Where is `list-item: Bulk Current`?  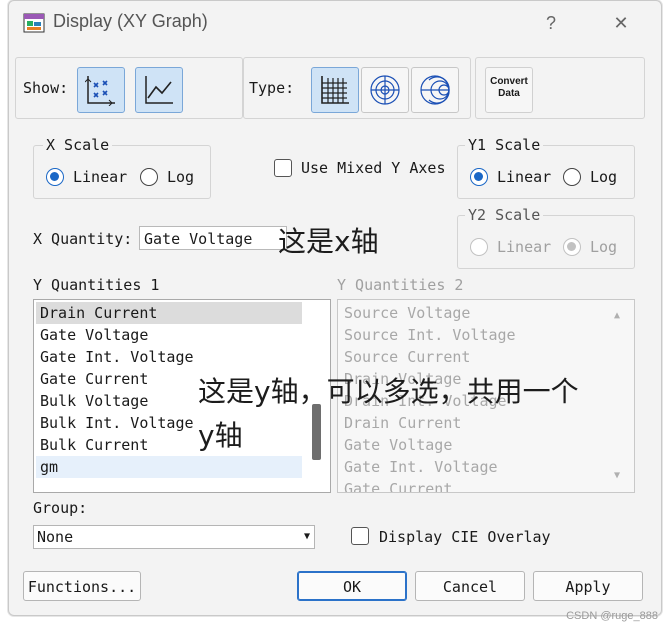
list-item: Bulk Current is located at coordinates (169, 445).